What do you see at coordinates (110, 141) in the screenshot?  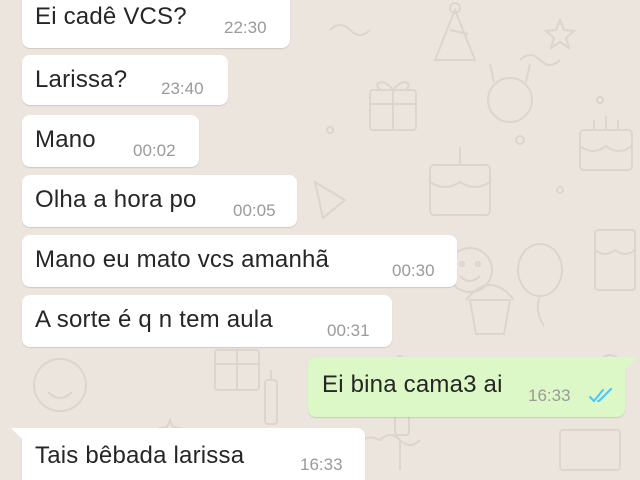 I see `message-bubble-incoming: Mano 00:02` at bounding box center [110, 141].